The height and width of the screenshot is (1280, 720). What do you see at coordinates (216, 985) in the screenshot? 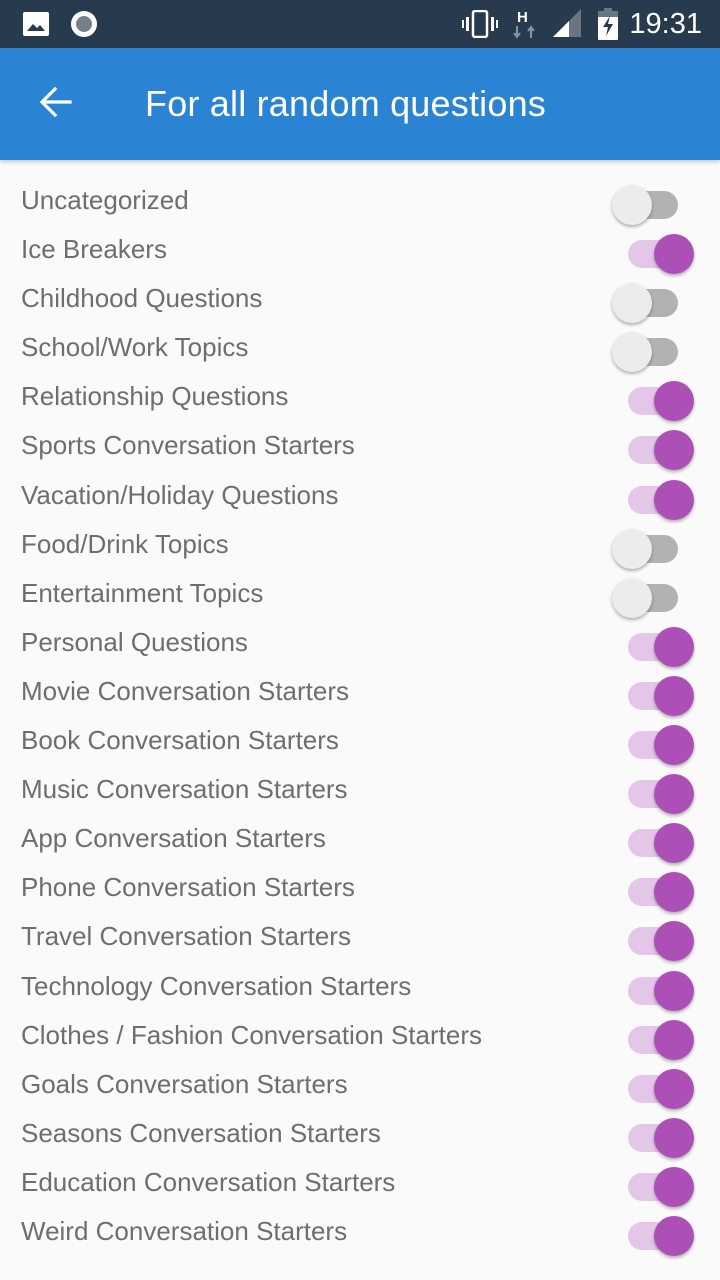
I see `category-label: Technology Conversation Starters` at bounding box center [216, 985].